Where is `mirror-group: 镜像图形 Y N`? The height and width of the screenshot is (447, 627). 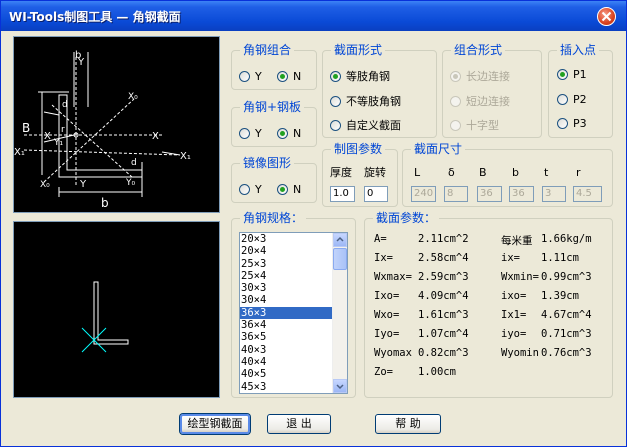
mirror-group: 镜像图形 Y N is located at coordinates (274, 179).